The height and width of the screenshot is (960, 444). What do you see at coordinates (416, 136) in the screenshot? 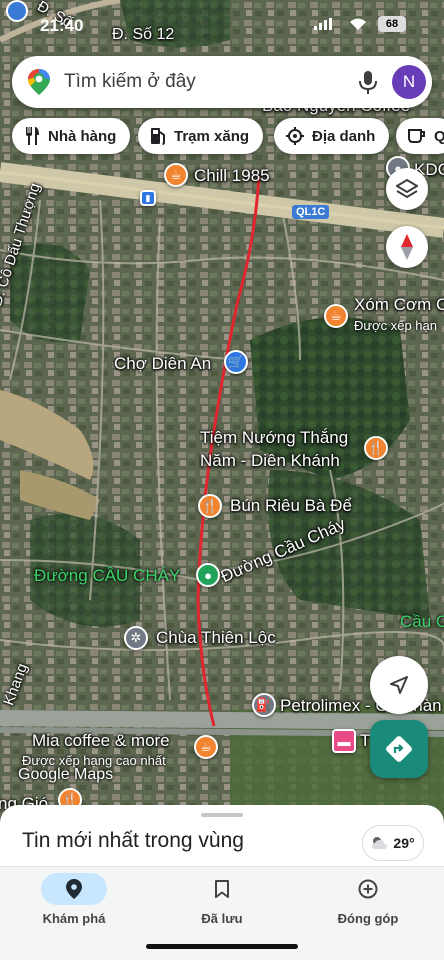
I see `cafe-icon` at bounding box center [416, 136].